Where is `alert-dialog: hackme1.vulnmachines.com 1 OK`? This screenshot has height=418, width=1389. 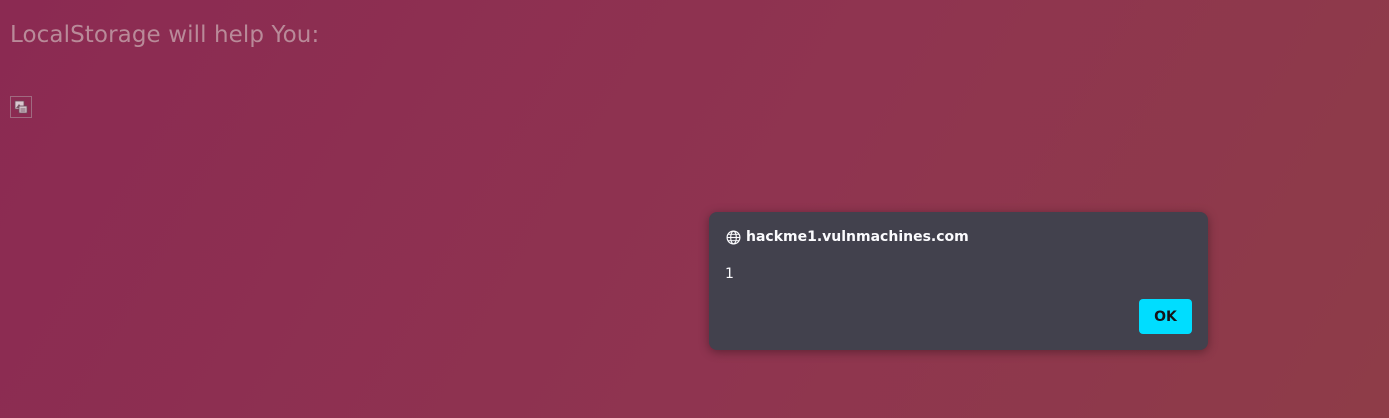 alert-dialog: hackme1.vulnmachines.com 1 OK is located at coordinates (958, 281).